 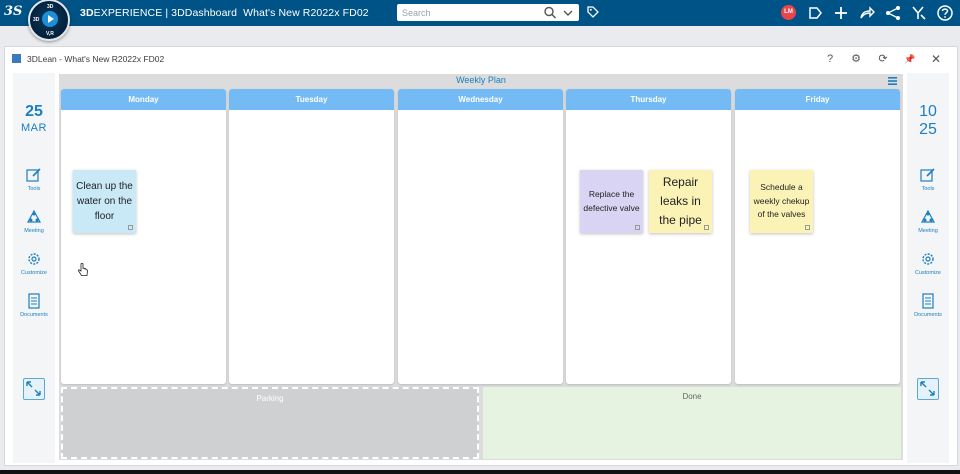 I want to click on brand-strong: 3D, so click(x=87, y=13).